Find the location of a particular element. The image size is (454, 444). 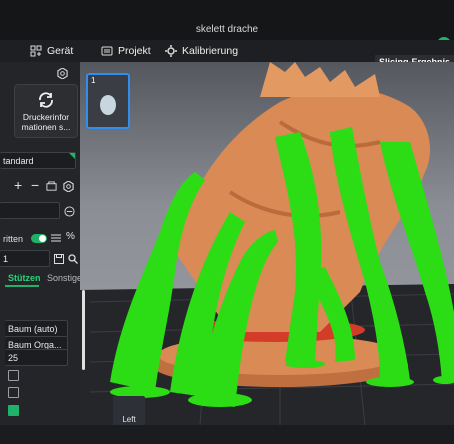

save-icon is located at coordinates (59, 259).